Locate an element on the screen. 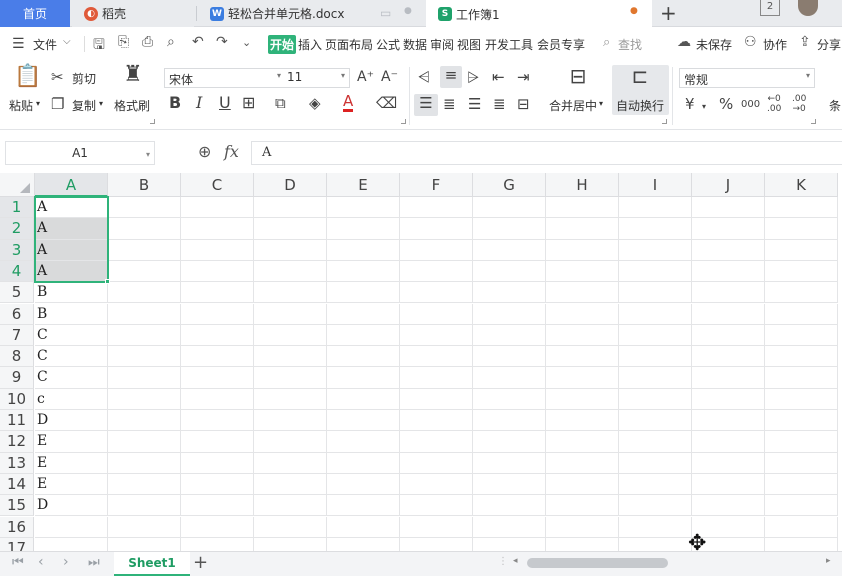 The image size is (842, 576). clipboard-expand-icon is located at coordinates (152, 121).